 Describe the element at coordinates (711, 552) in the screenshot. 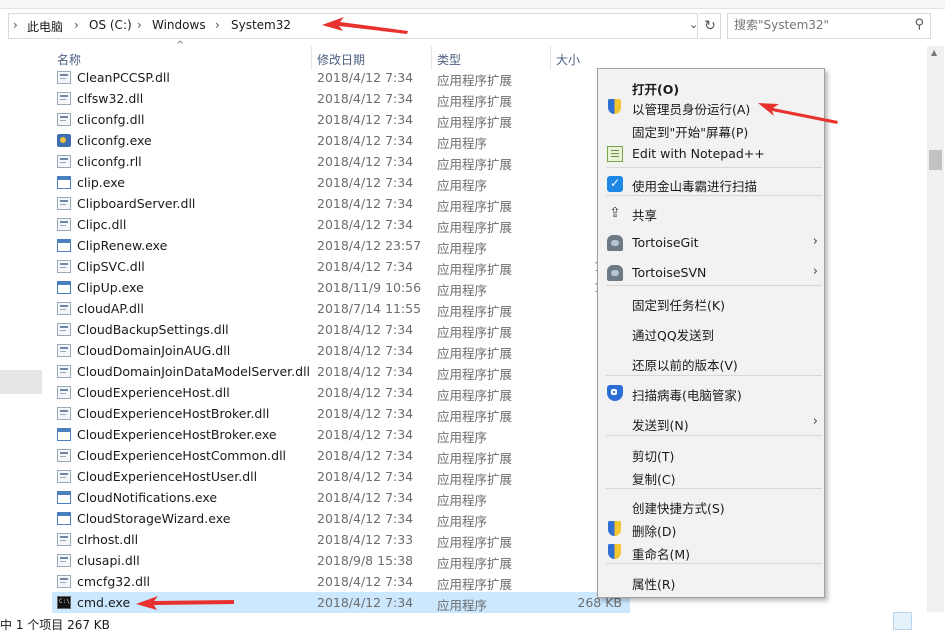

I see `context-menu-item: 重命名(M)` at that location.